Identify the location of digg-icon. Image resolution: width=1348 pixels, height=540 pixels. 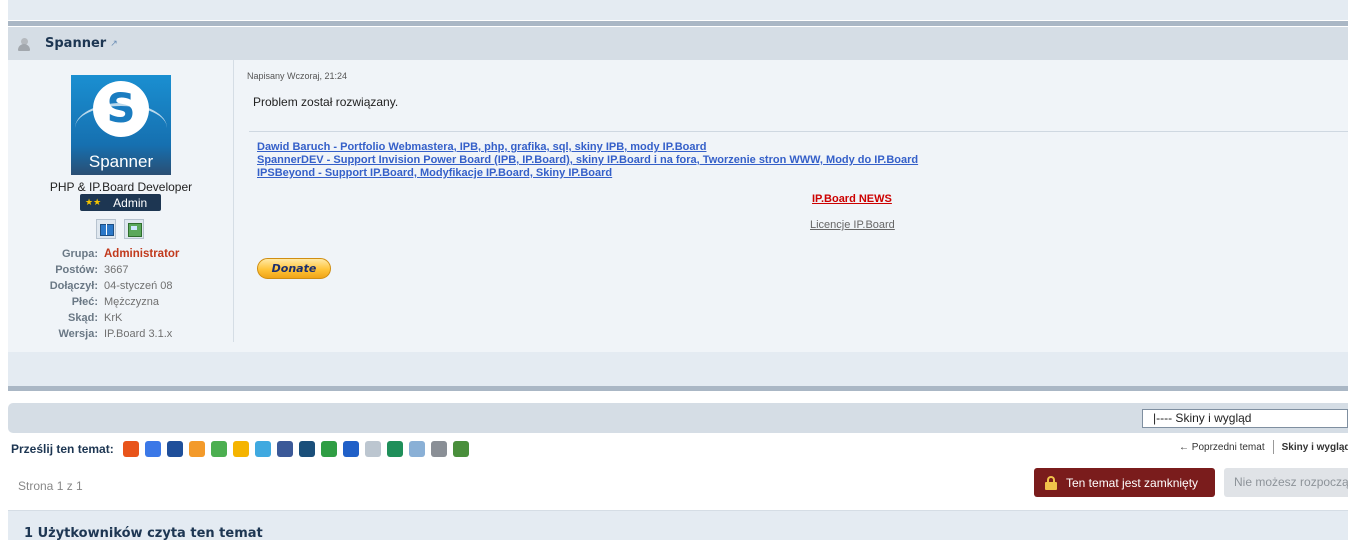
(306, 449).